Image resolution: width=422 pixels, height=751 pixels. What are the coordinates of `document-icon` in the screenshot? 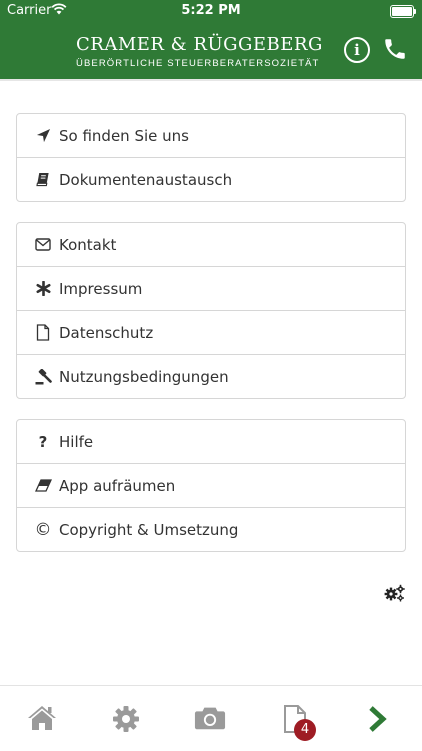 It's located at (43, 333).